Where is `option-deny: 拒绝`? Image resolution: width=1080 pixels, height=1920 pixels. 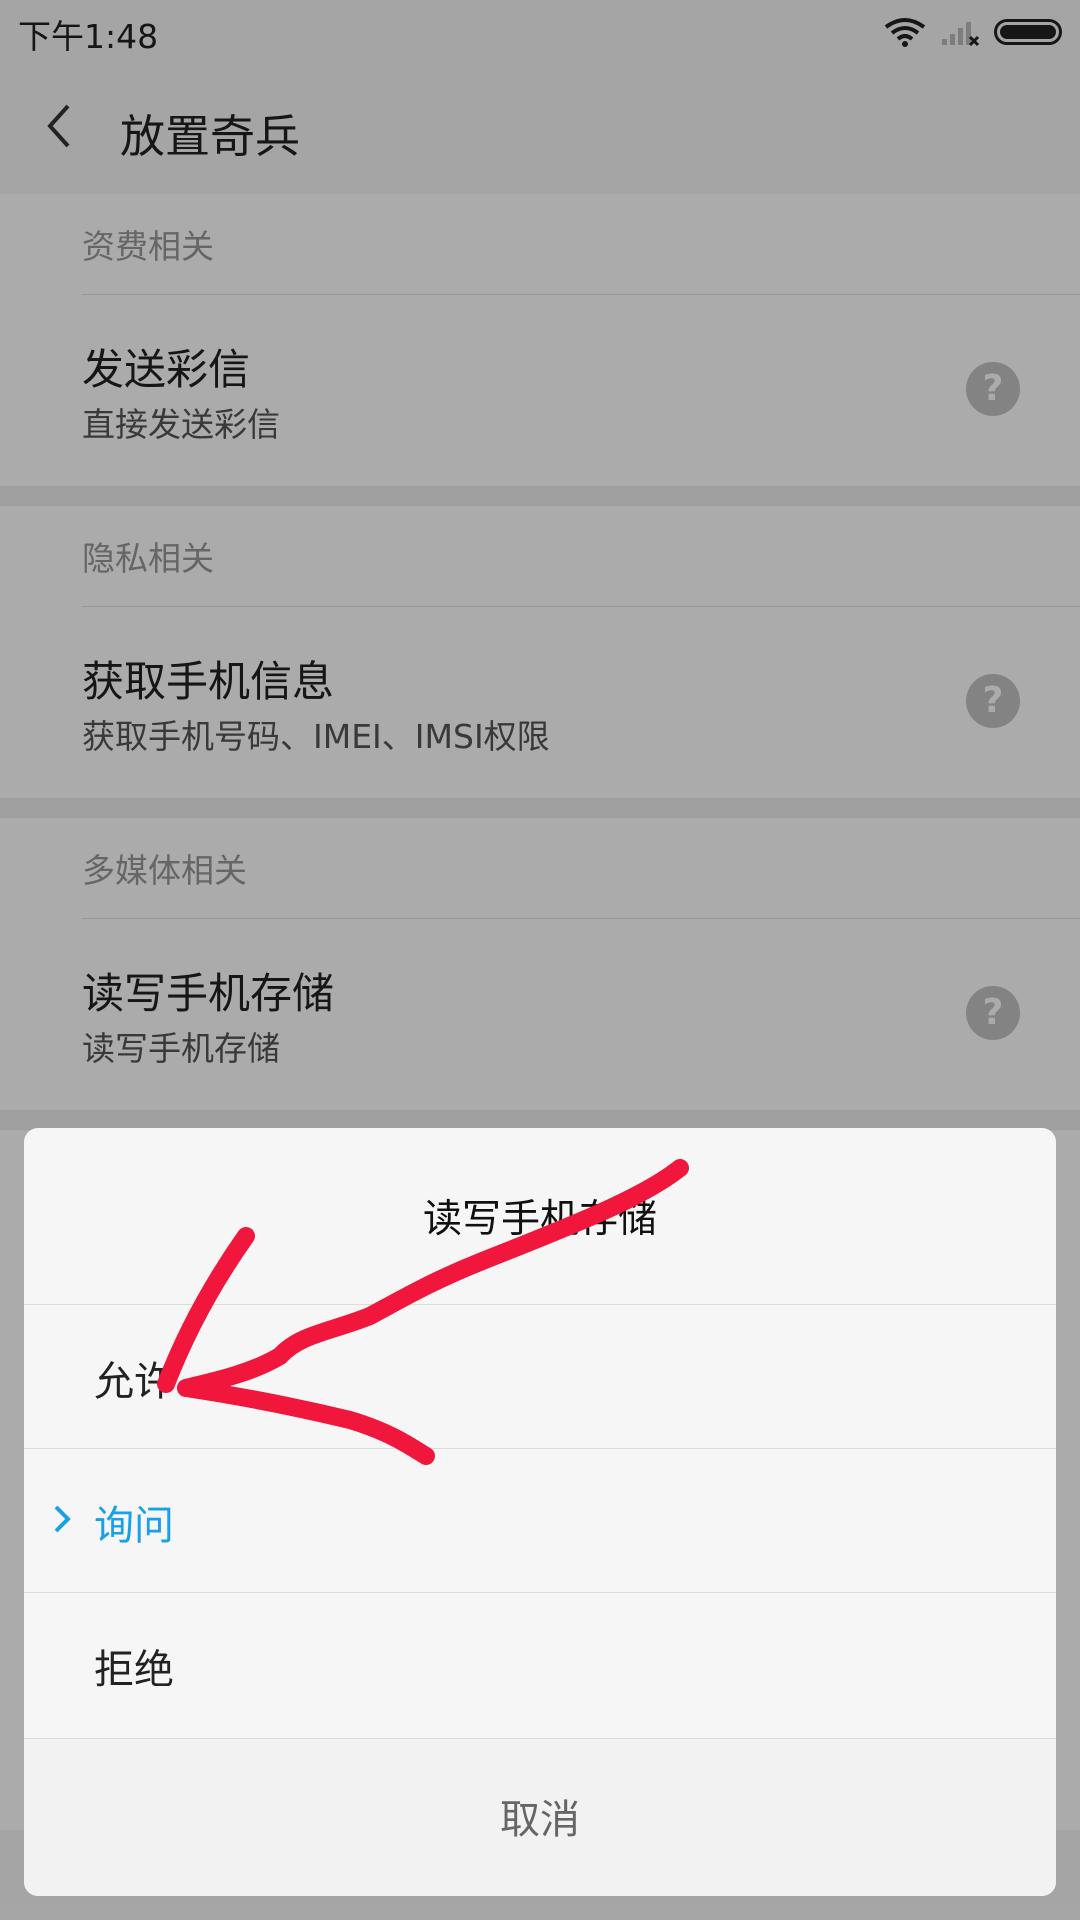
option-deny: 拒绝 is located at coordinates (540, 1664).